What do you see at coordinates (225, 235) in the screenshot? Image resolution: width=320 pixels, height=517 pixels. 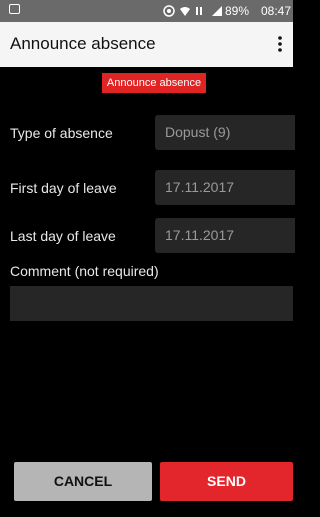 I see `last-day-field: 17.11.2017` at bounding box center [225, 235].